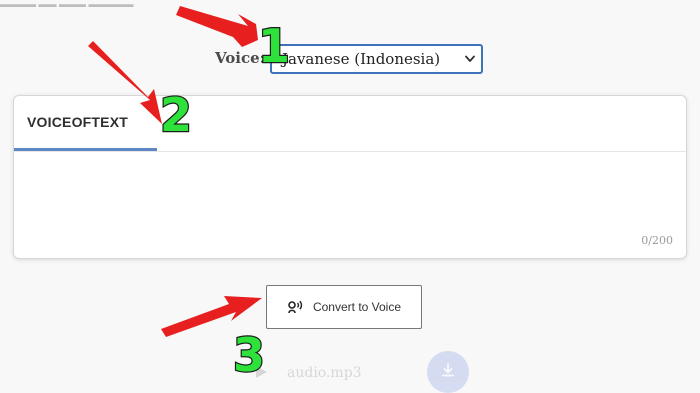 The image size is (700, 393). What do you see at coordinates (350, 124) in the screenshot?
I see `tab-bar: VOICEOFTEXT` at bounding box center [350, 124].